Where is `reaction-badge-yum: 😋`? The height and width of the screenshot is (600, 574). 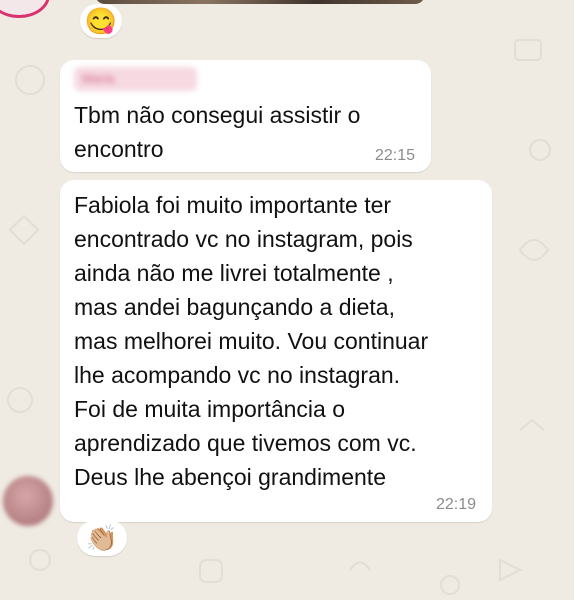
reaction-badge-yum: 😋 is located at coordinates (101, 21).